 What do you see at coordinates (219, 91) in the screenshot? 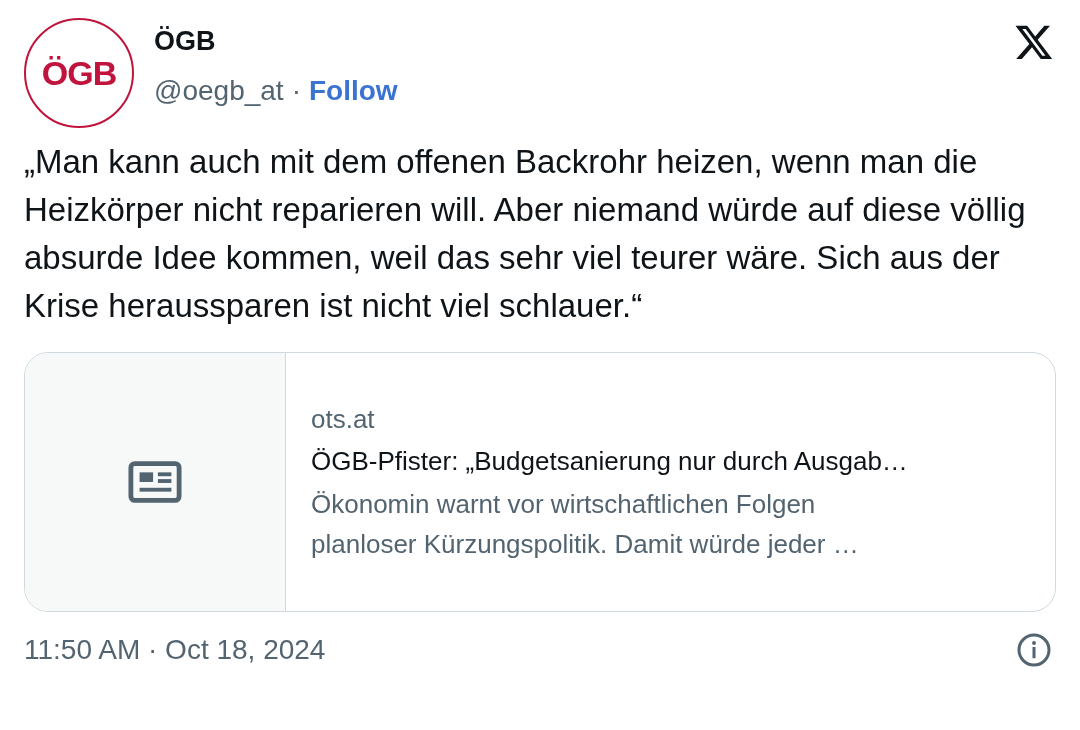
I see `author-handle: @oegb_at` at bounding box center [219, 91].